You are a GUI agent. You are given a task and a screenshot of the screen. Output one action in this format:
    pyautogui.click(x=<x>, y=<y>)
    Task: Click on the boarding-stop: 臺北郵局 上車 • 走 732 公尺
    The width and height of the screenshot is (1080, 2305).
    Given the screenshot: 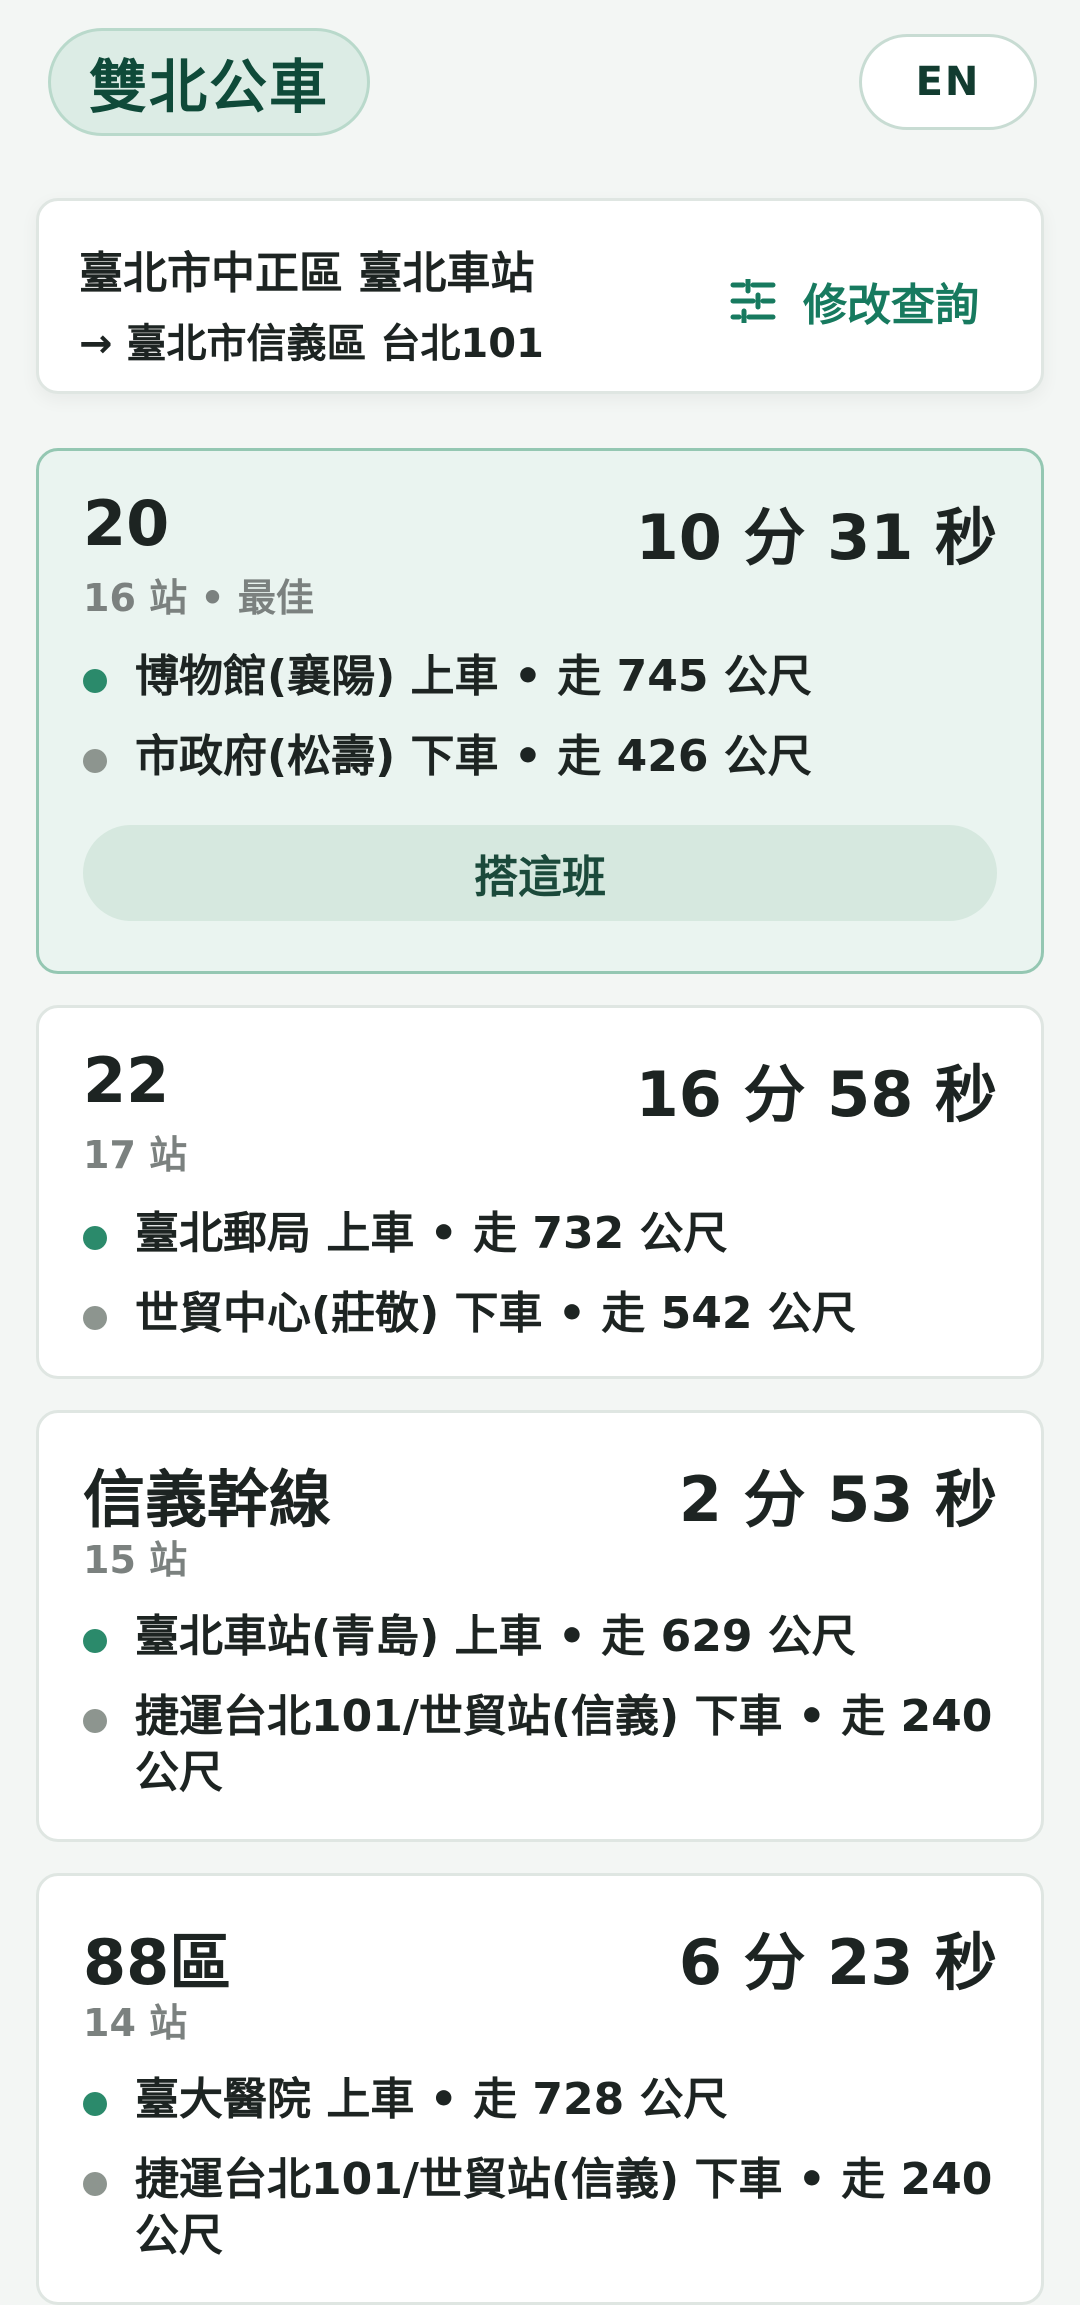 What is the action you would take?
    pyautogui.click(x=540, y=1234)
    